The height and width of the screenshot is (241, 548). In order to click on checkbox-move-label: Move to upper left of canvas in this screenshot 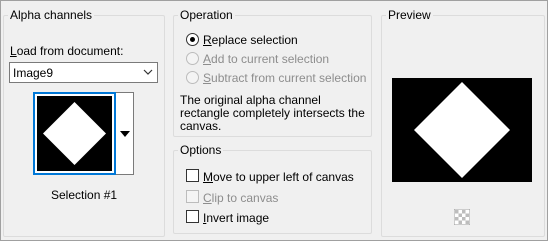, I will do `click(278, 177)`.